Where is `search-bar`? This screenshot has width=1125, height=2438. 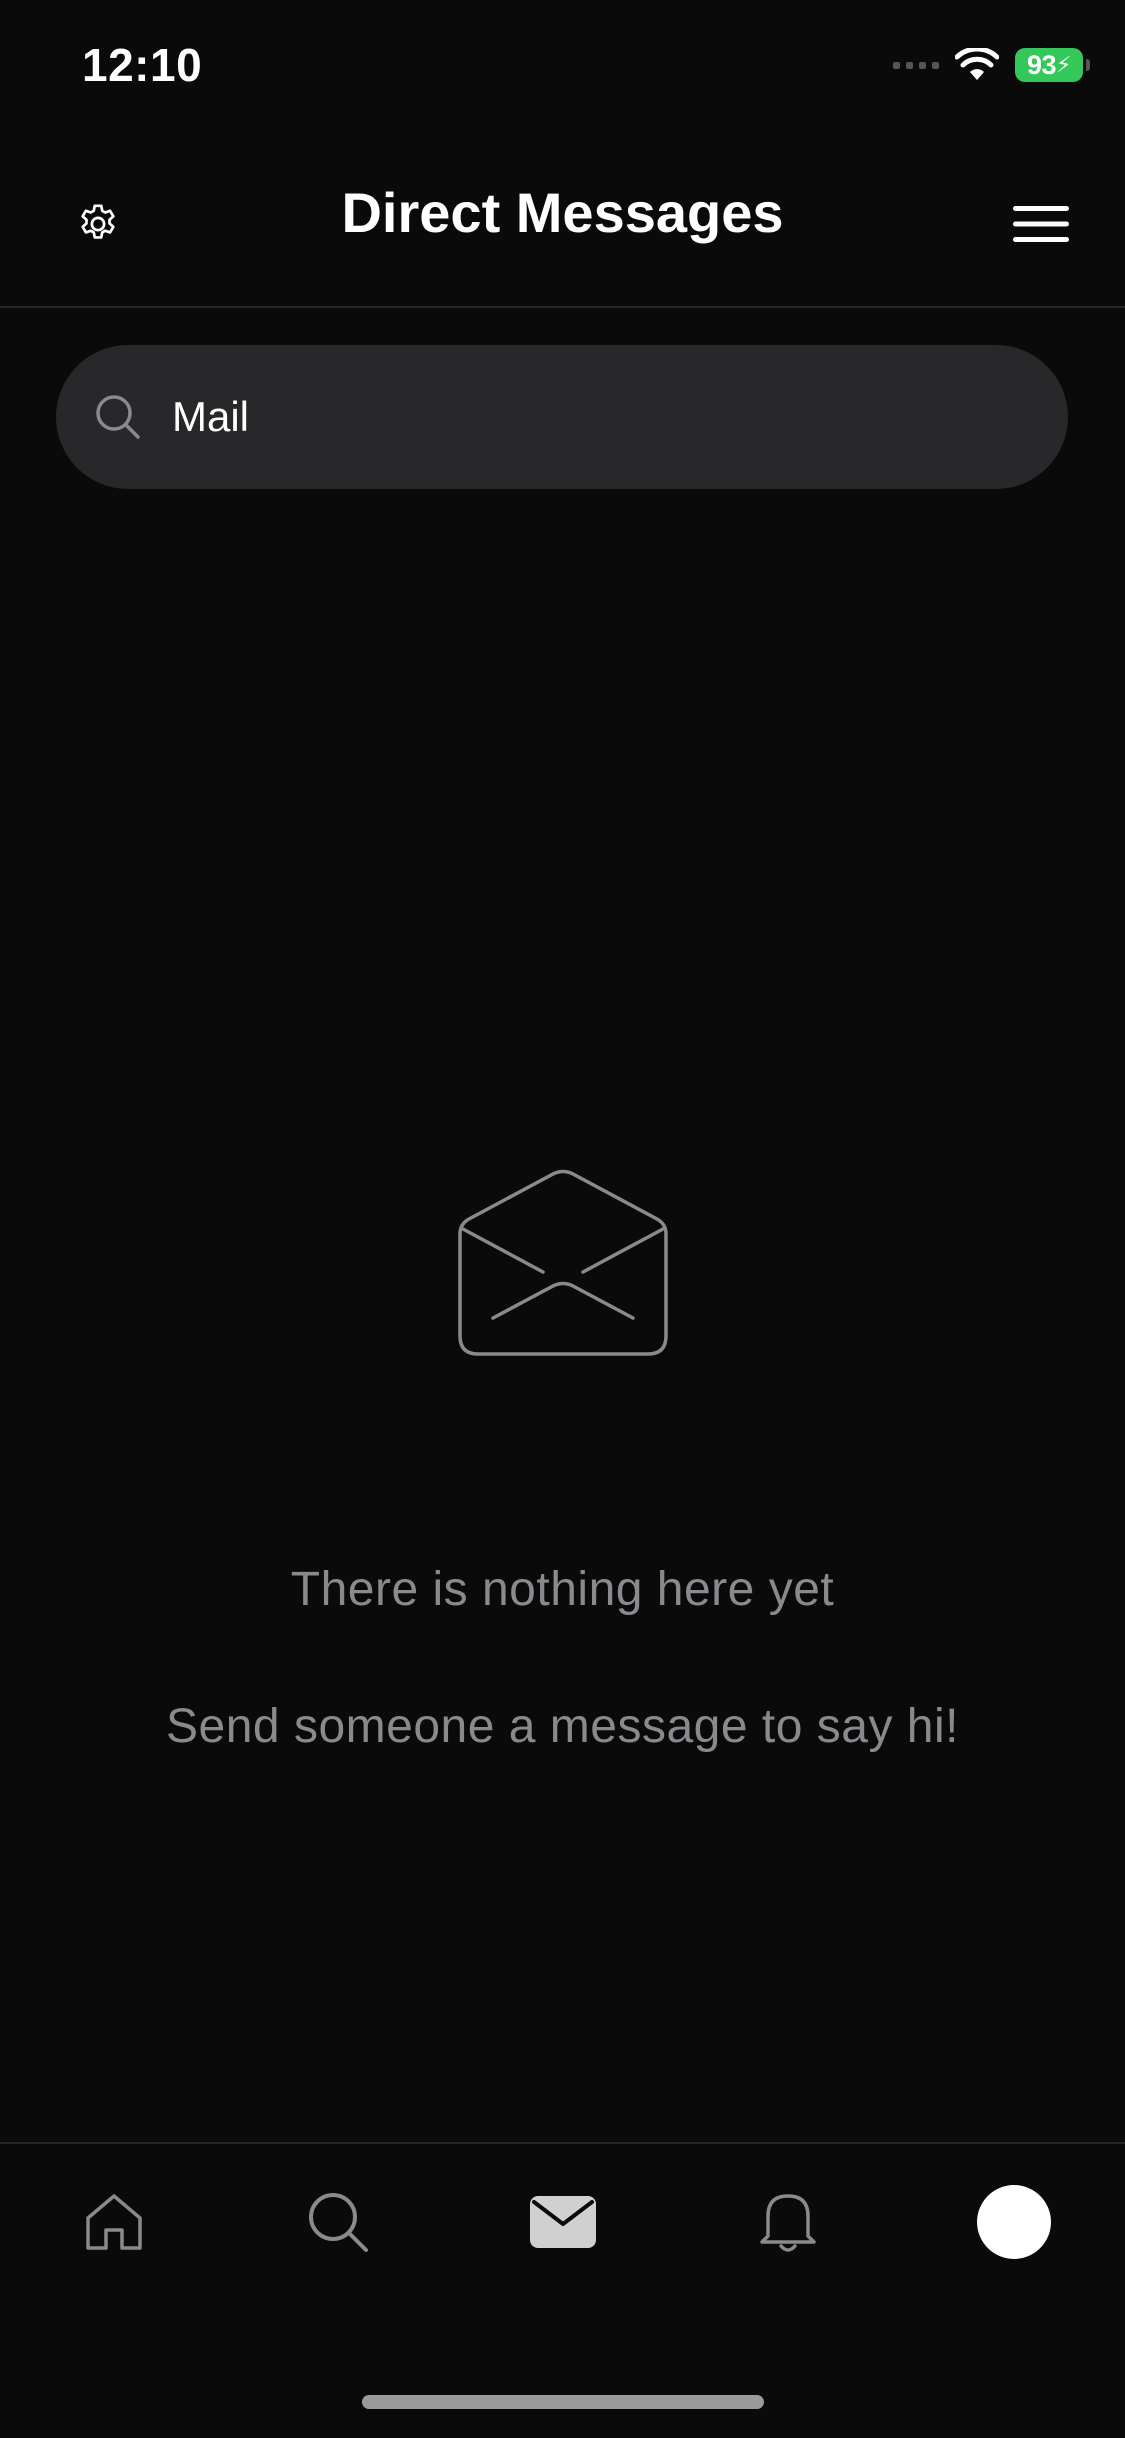
search-bar is located at coordinates (562, 417).